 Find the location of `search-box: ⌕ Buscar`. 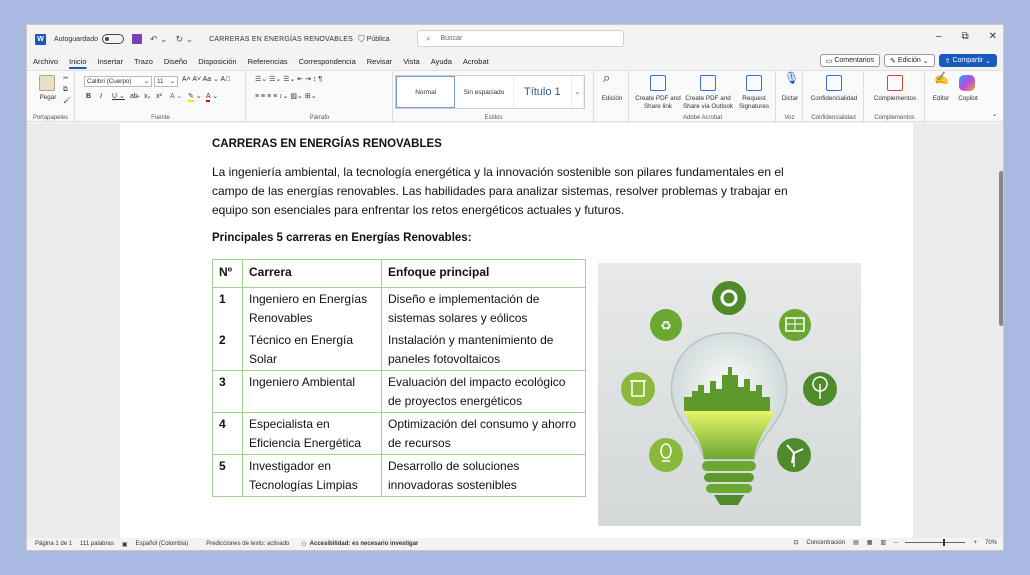

search-box: ⌕ Buscar is located at coordinates (520, 38).